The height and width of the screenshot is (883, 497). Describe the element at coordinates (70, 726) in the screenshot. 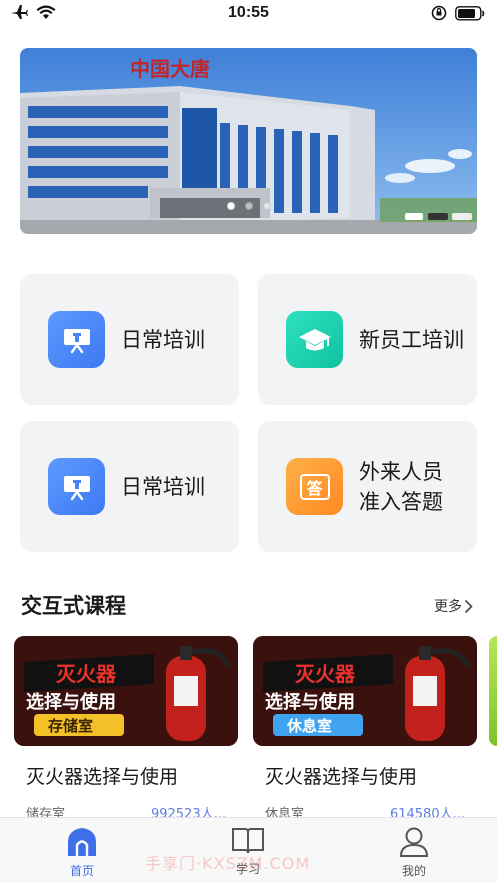

I see `thumb-tag: 存储室` at that location.